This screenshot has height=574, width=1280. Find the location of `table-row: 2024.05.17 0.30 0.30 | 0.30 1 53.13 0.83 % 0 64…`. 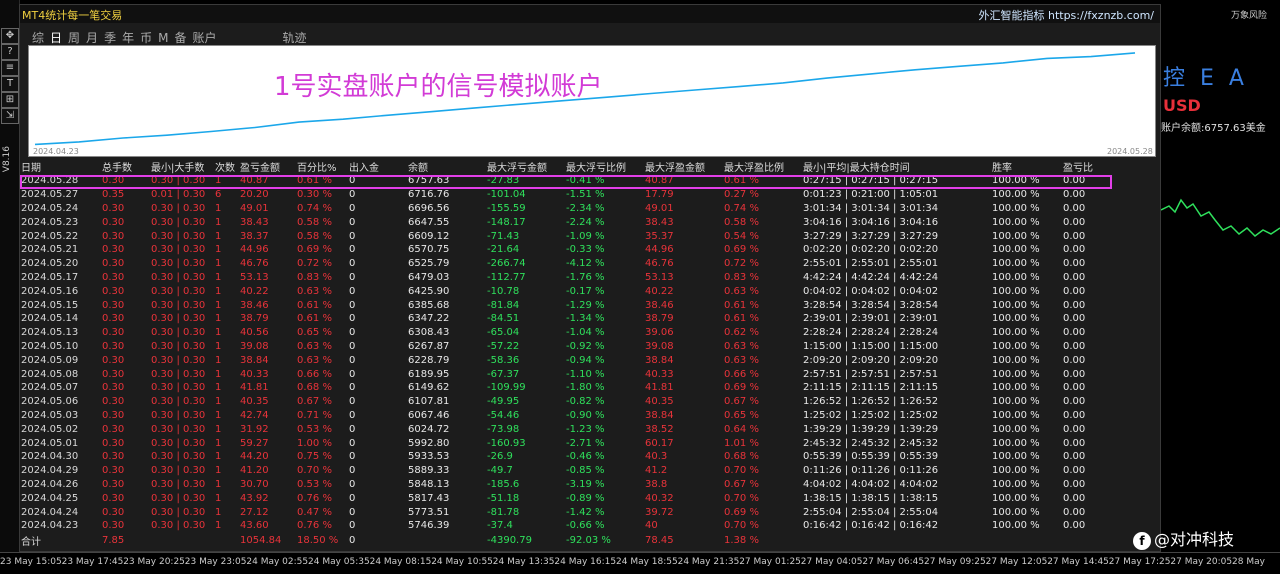

table-row: 2024.05.17 0.30 0.30 | 0.30 1 53.13 0.83 % 0 64… is located at coordinates (556, 278).